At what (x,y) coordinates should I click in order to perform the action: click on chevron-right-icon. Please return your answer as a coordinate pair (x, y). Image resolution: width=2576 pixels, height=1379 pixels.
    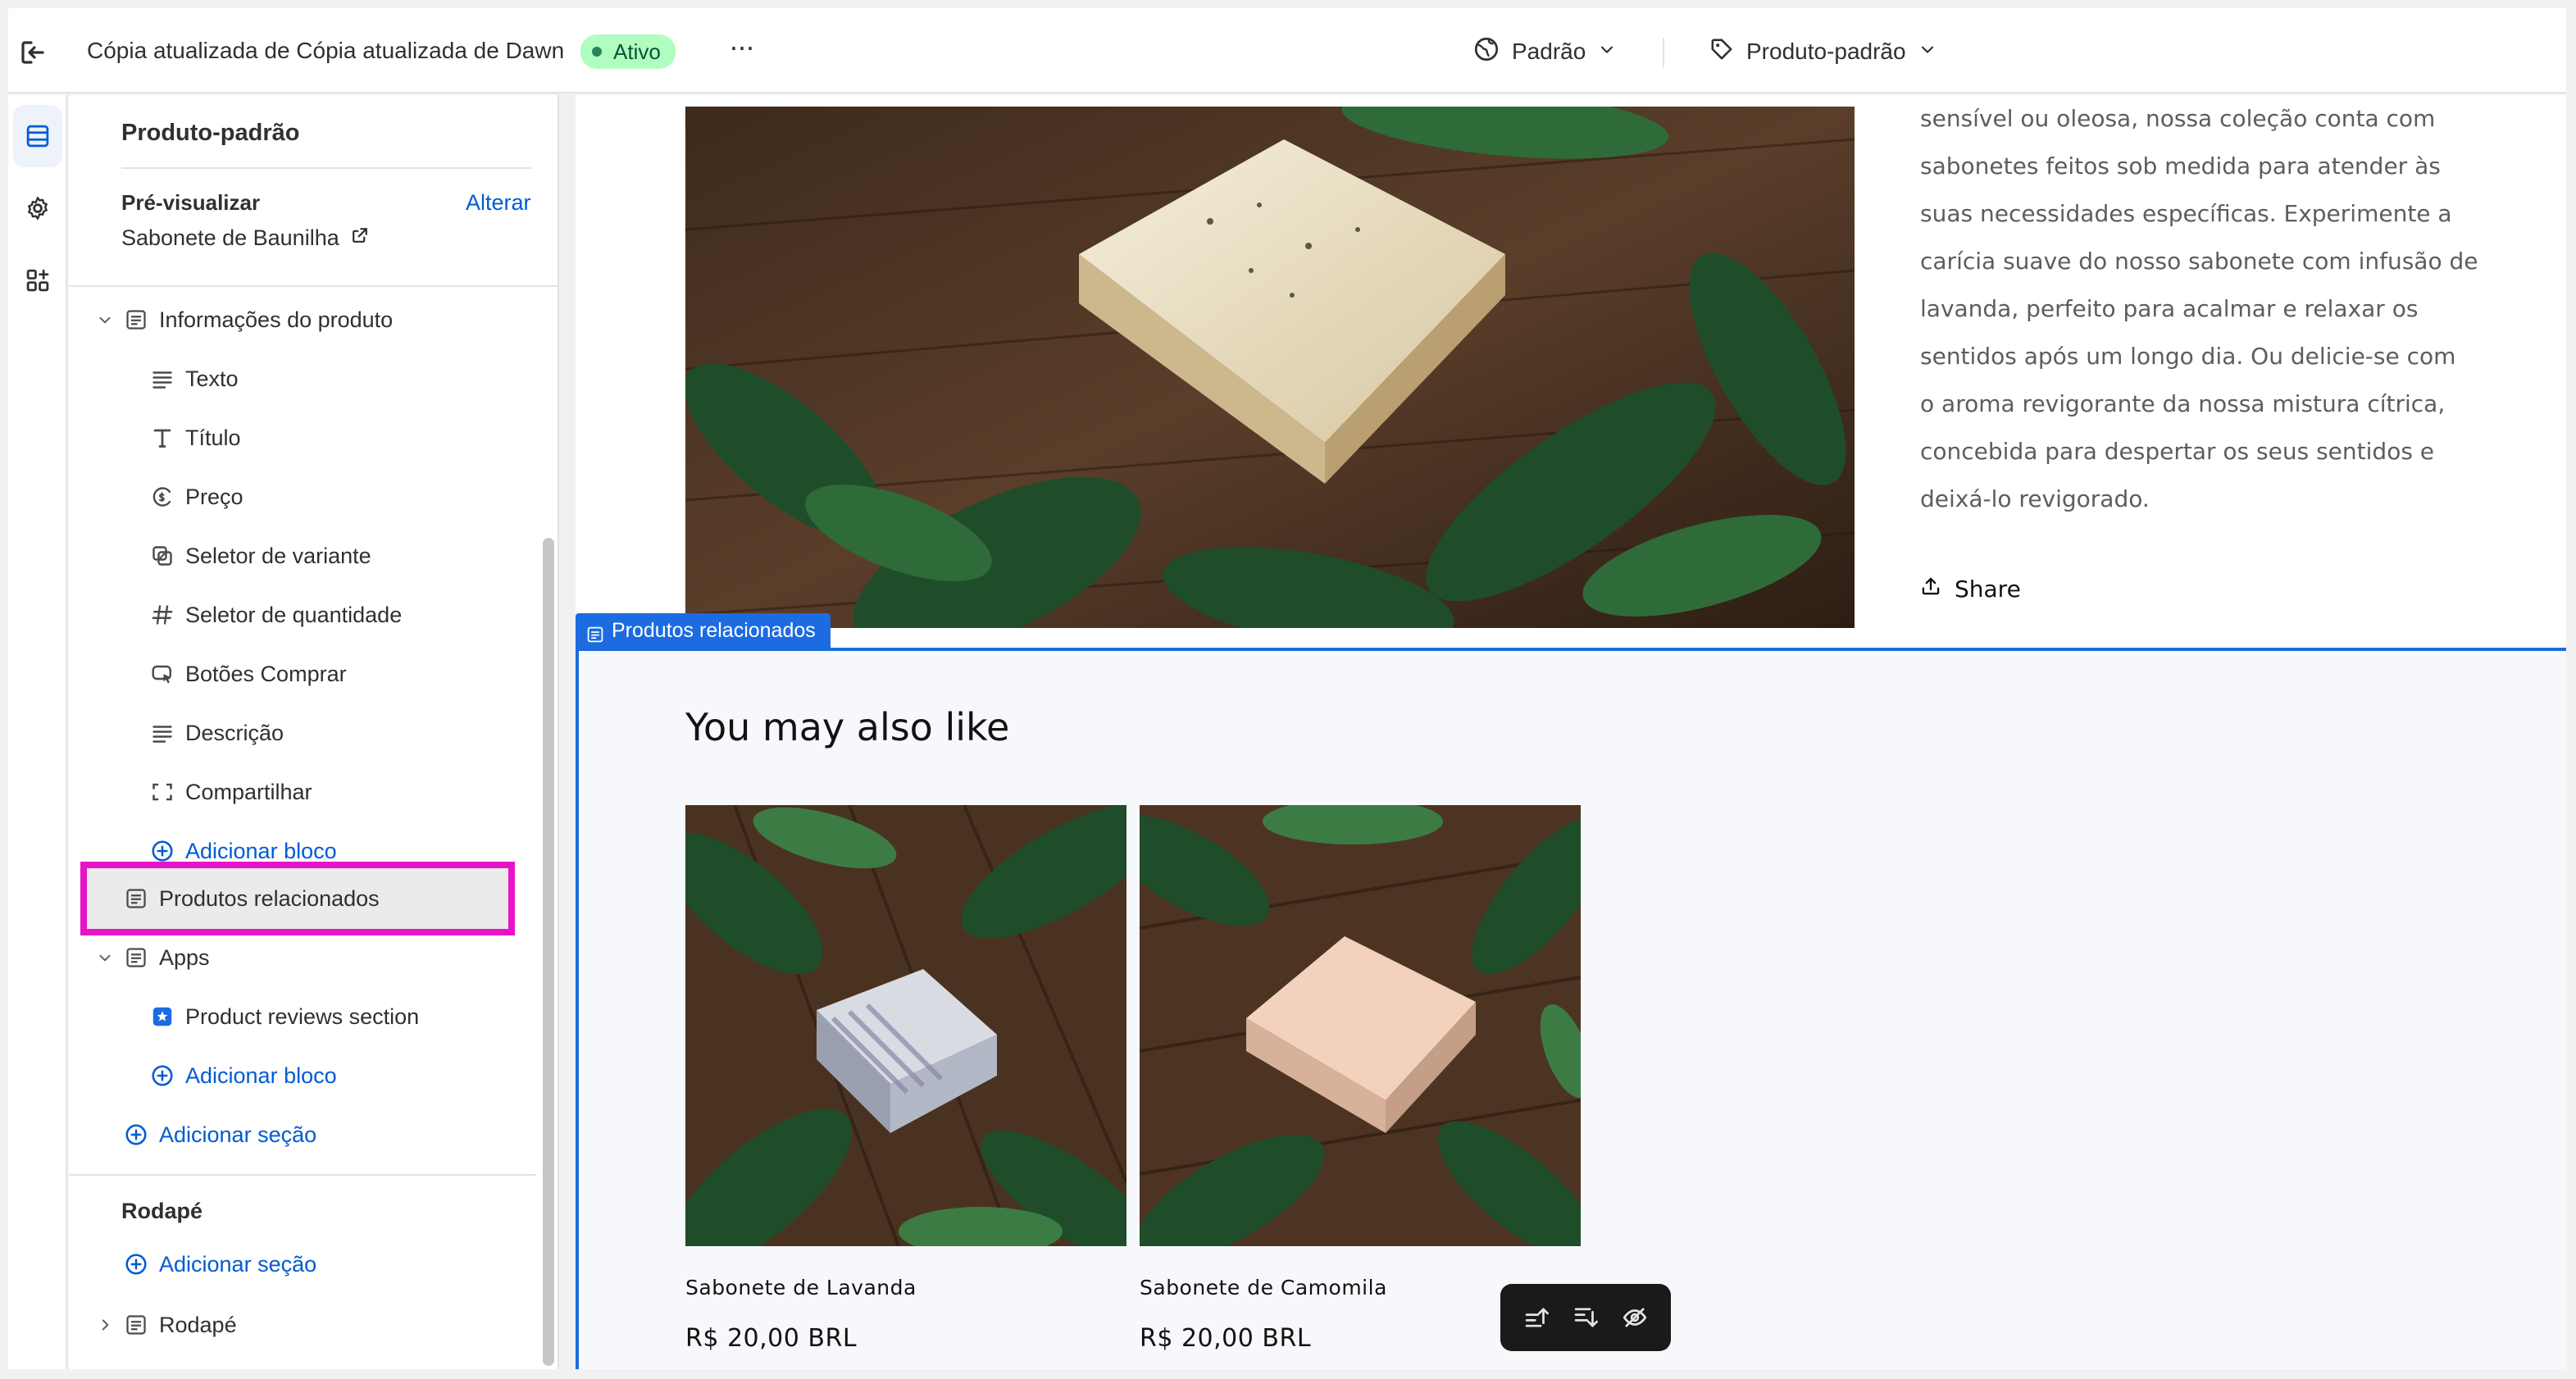
    Looking at the image, I should click on (105, 1325).